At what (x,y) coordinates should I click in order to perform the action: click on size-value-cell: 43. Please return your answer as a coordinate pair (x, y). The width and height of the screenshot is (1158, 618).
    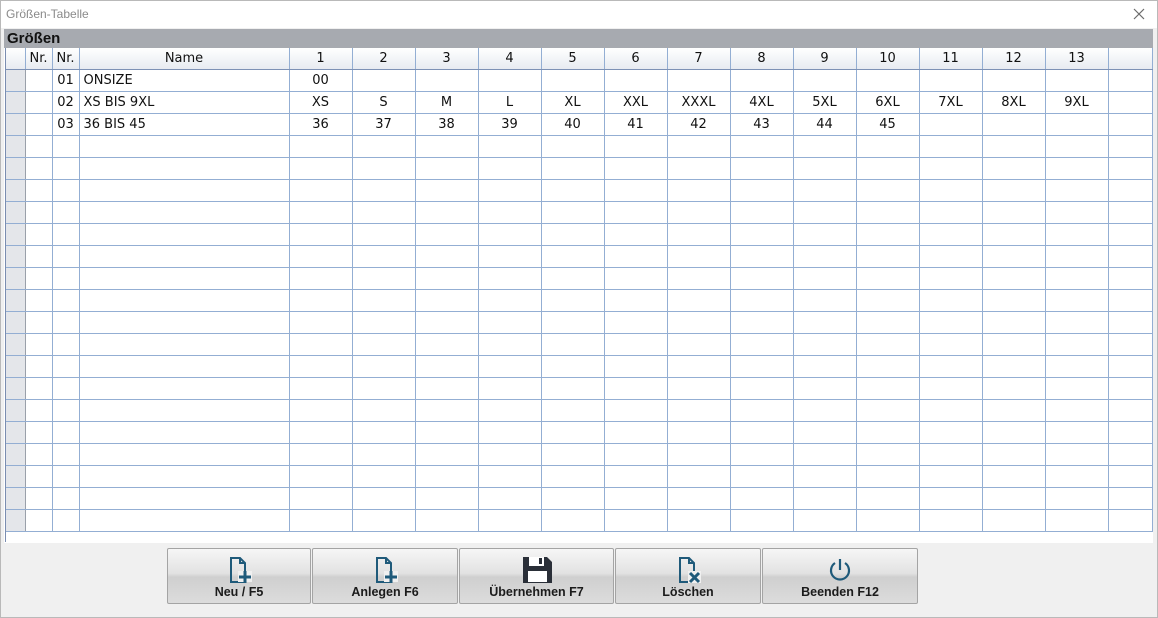
    Looking at the image, I should click on (762, 124).